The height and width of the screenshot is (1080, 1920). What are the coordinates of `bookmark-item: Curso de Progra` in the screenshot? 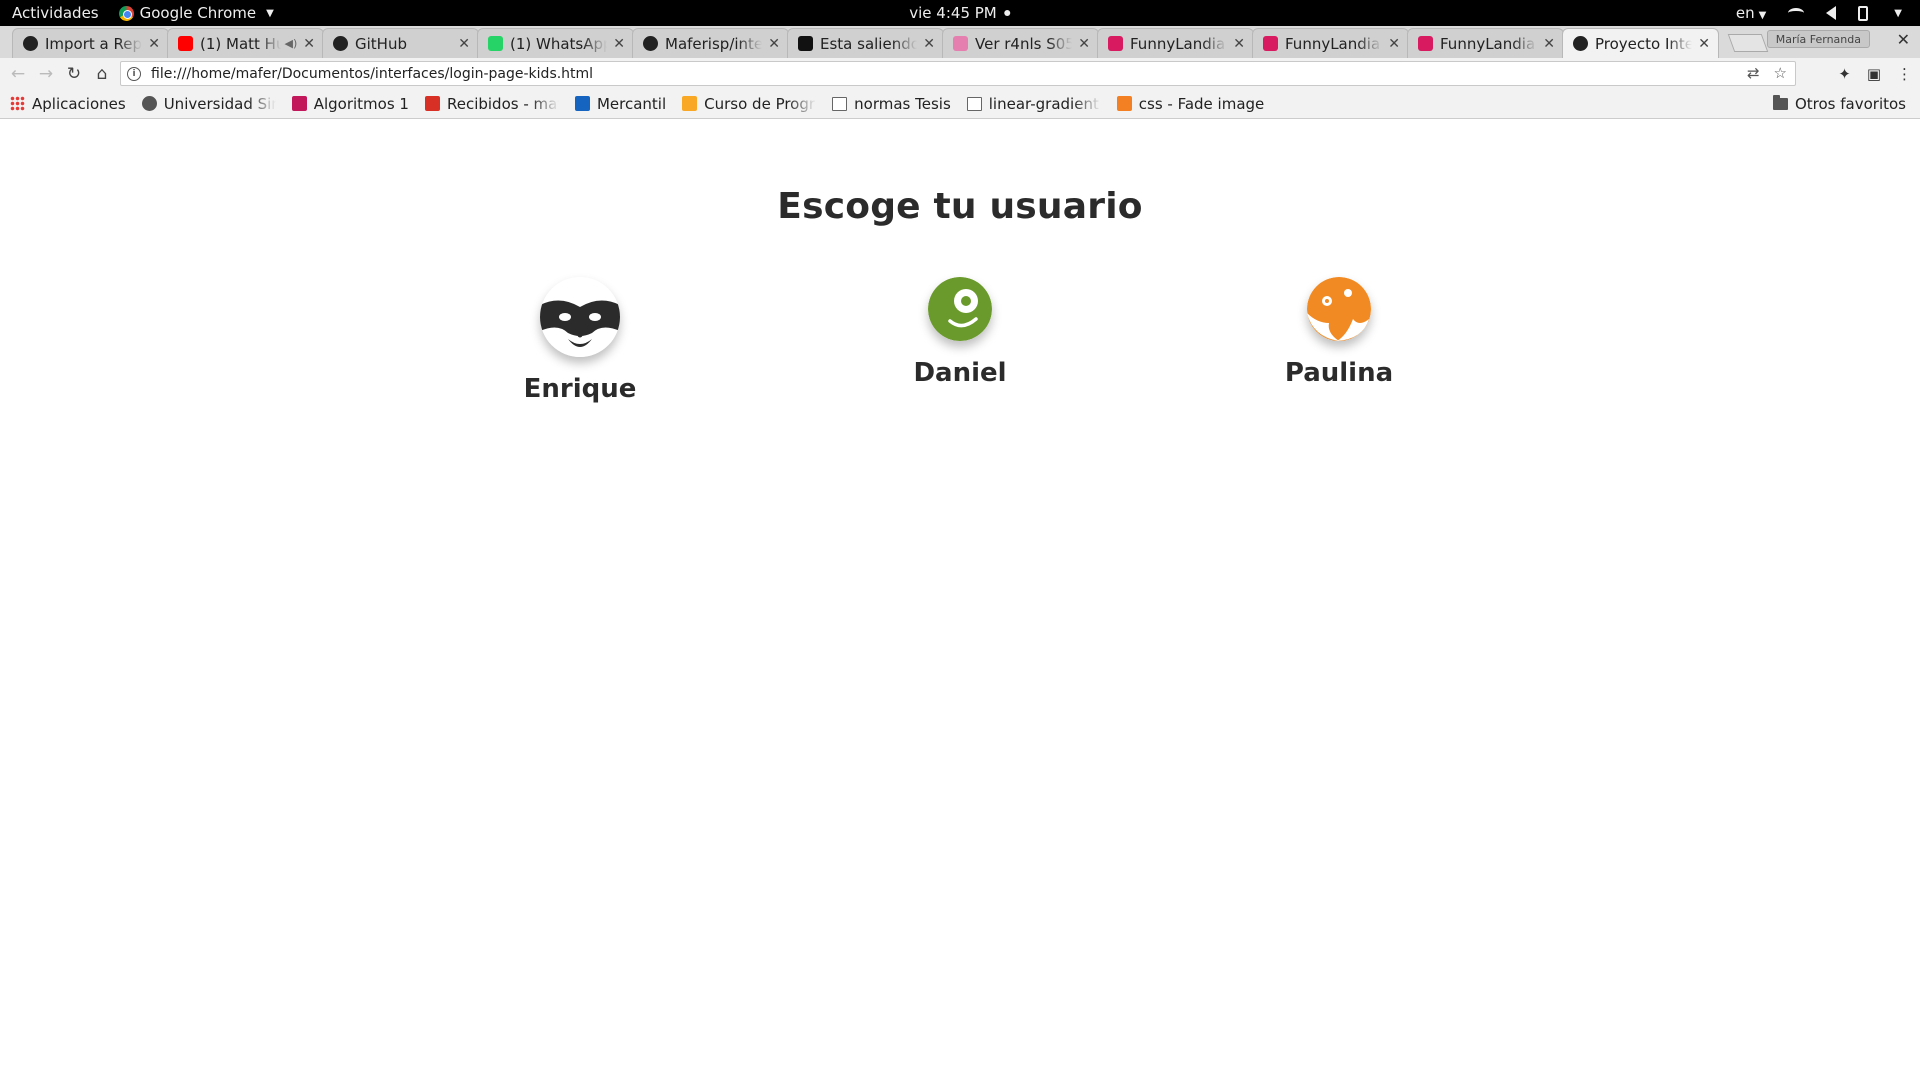 It's located at (749, 104).